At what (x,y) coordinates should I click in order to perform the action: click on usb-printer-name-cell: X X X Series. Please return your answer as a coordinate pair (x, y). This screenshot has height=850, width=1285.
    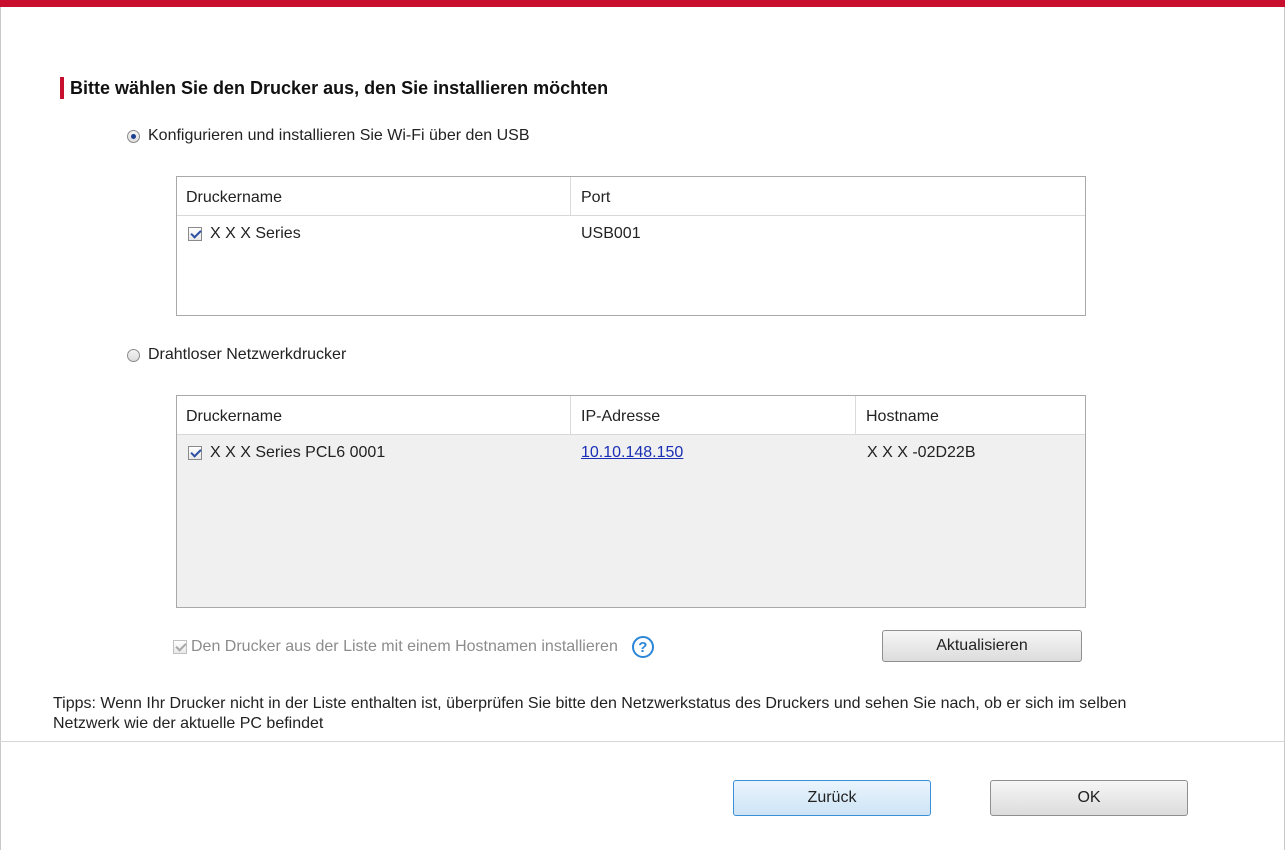
    Looking at the image, I should click on (244, 234).